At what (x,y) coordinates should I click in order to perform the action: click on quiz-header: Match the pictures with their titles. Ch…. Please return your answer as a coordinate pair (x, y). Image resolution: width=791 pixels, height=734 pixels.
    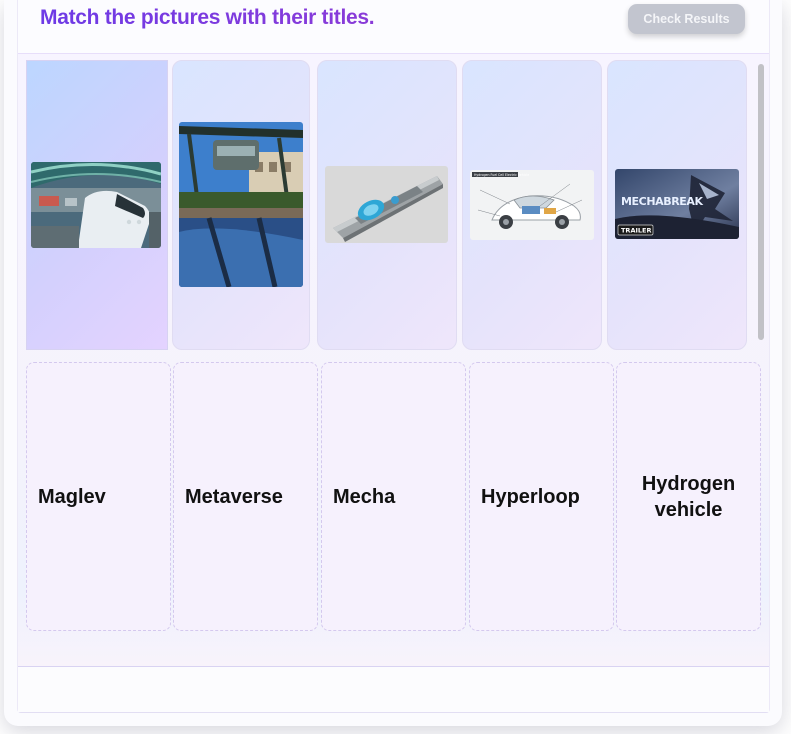
    Looking at the image, I should click on (393, 27).